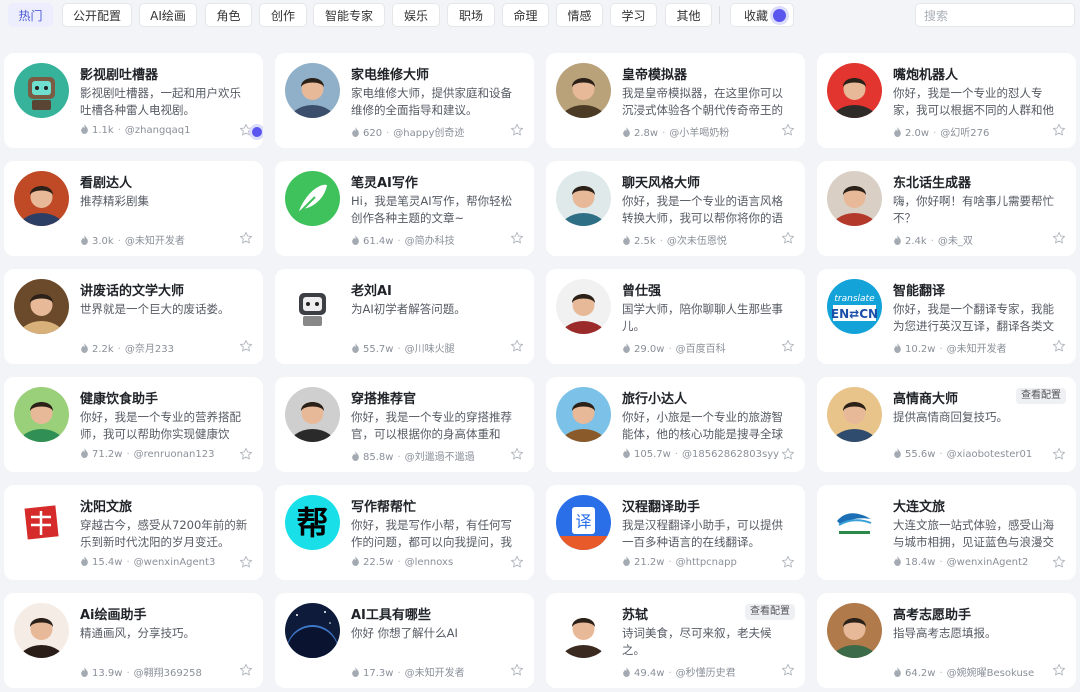 The width and height of the screenshot is (1080, 692). Describe the element at coordinates (633, 15) in the screenshot. I see `tab-10: 学习` at that location.